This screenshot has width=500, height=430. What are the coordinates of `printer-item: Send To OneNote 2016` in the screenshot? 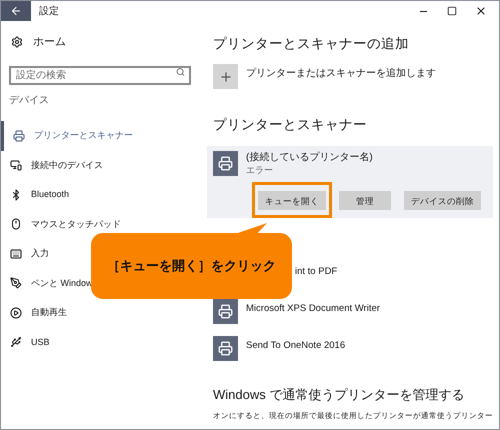 It's located at (279, 348).